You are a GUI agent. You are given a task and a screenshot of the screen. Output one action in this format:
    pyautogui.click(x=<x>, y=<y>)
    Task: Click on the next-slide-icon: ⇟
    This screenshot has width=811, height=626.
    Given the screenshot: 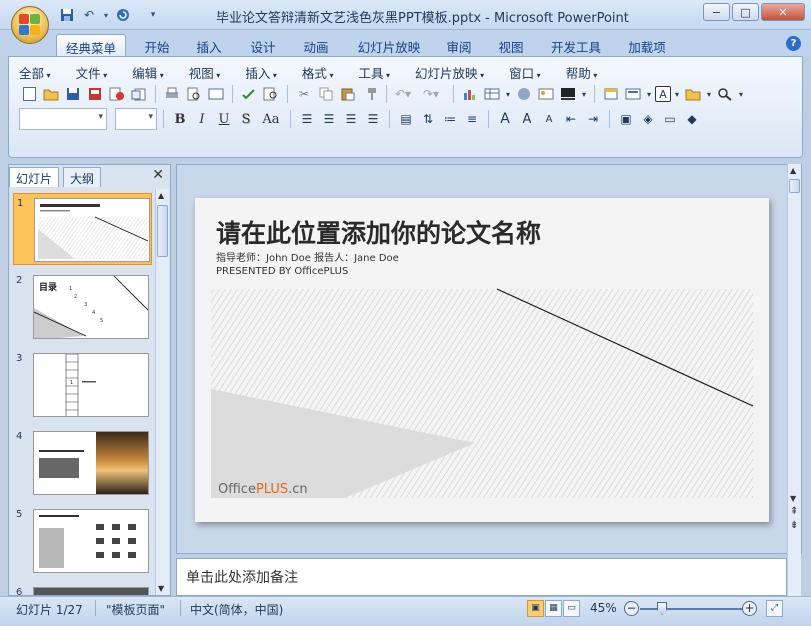 What is the action you would take?
    pyautogui.click(x=794, y=525)
    